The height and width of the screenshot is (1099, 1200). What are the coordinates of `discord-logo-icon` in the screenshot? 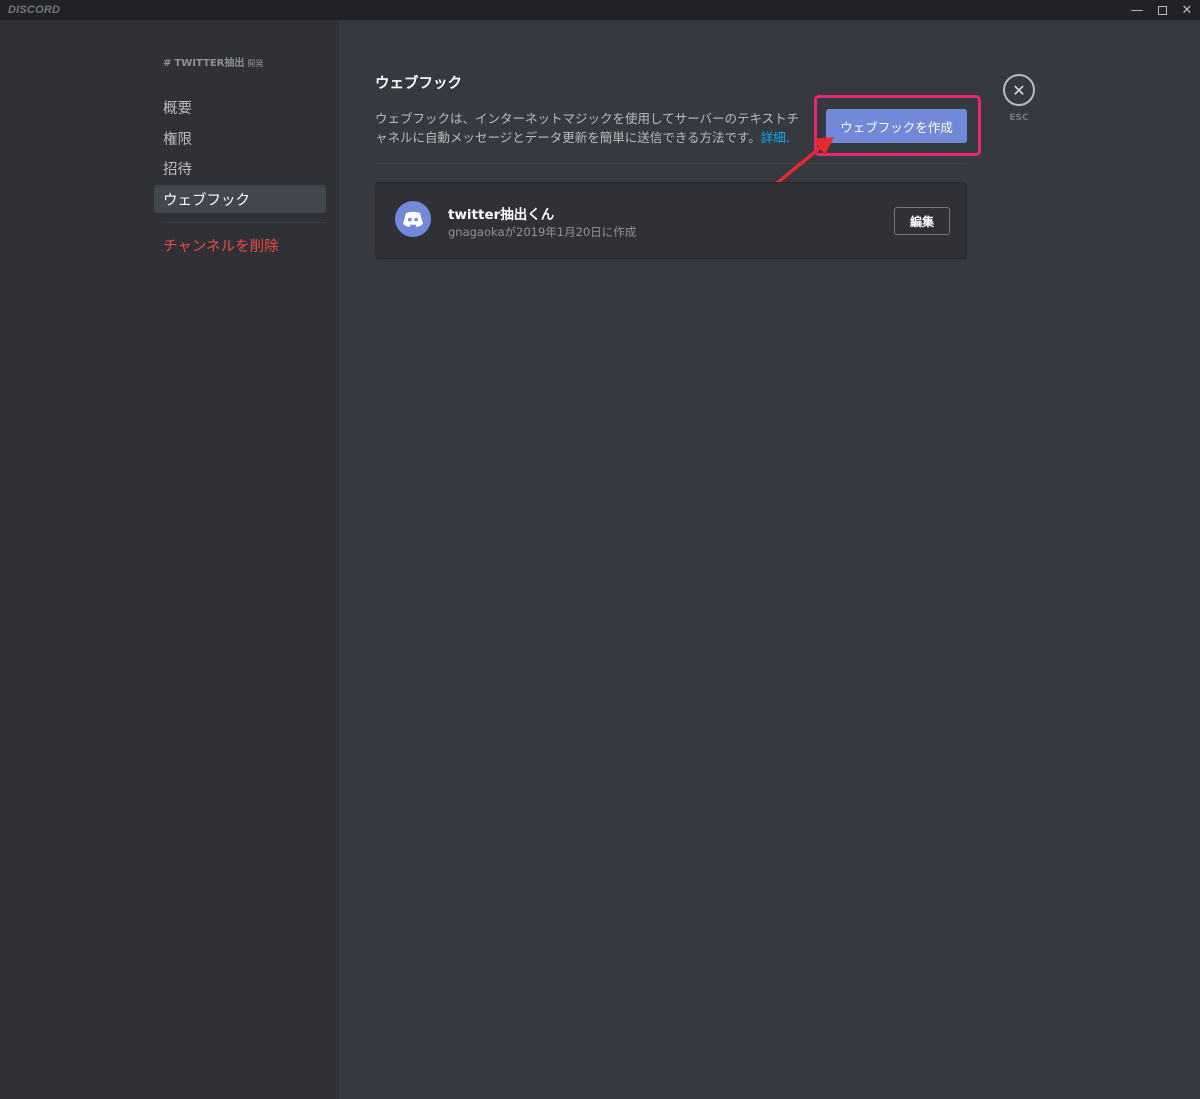 It's located at (413, 219).